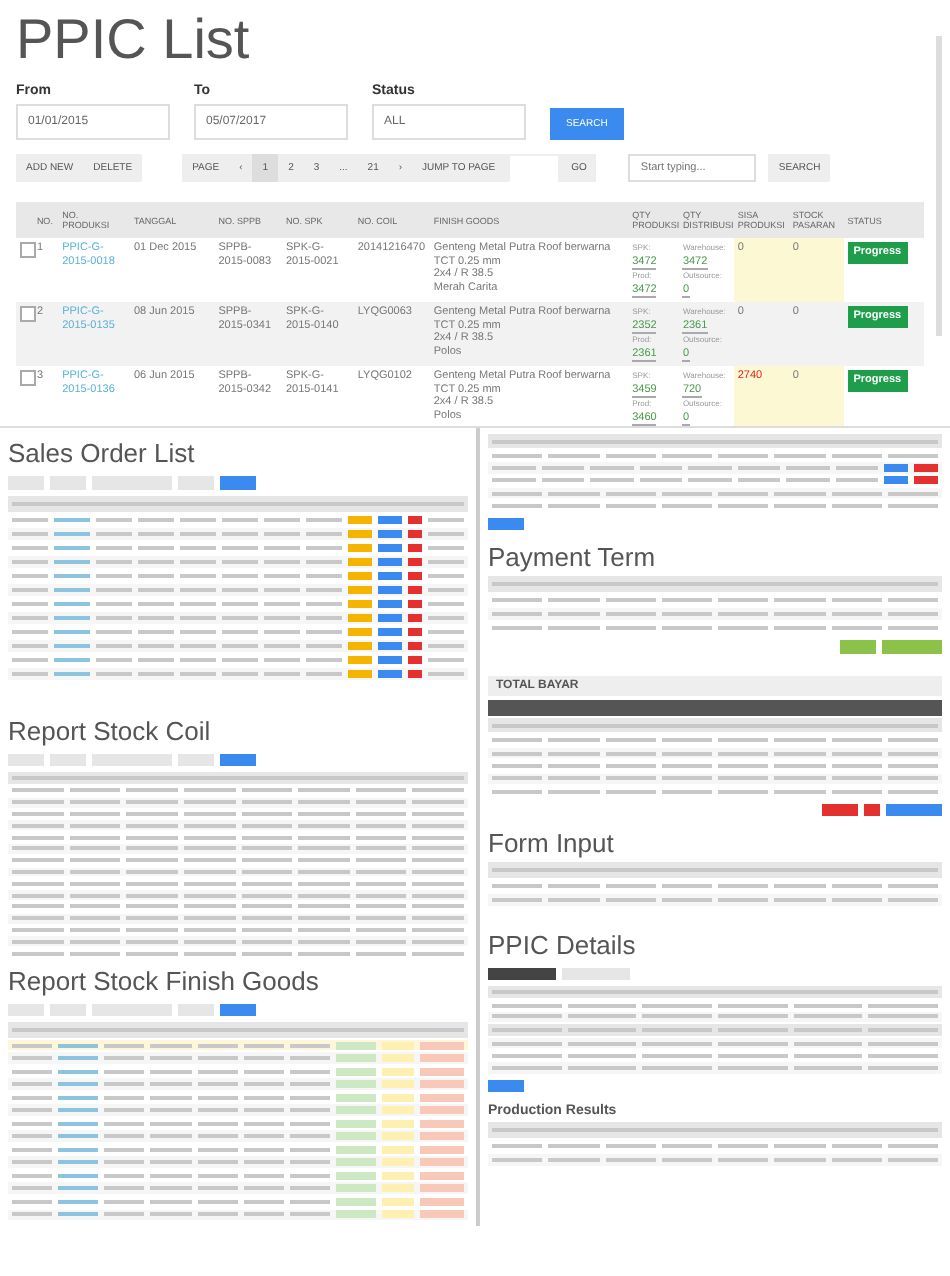 The height and width of the screenshot is (1276, 950). What do you see at coordinates (563, 945) in the screenshot?
I see `page-title: PPIC Details` at bounding box center [563, 945].